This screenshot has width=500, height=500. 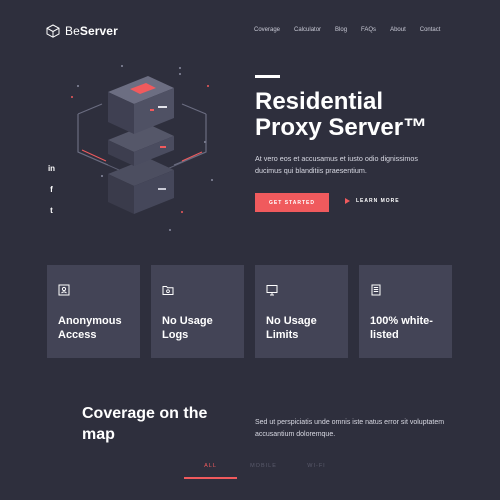 I want to click on feature-label: Anonymous Access, so click(x=90, y=328).